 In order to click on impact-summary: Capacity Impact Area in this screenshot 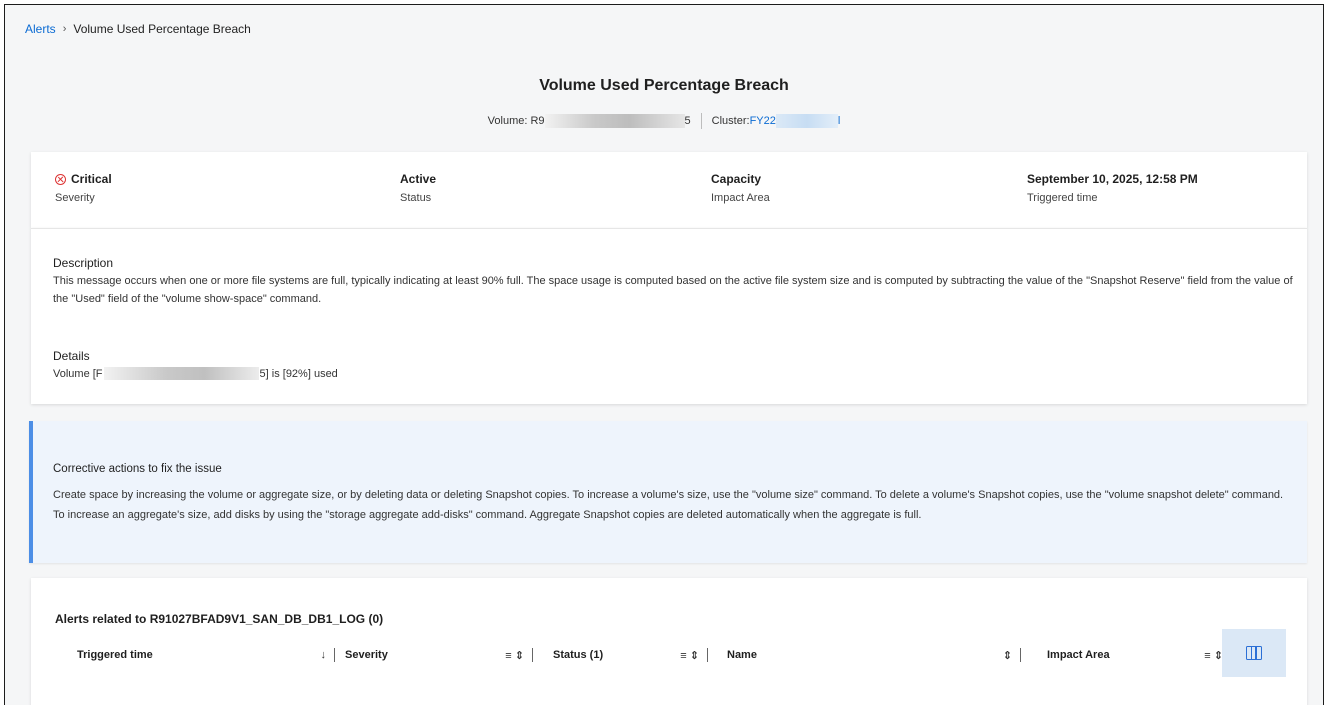, I will do `click(740, 188)`.